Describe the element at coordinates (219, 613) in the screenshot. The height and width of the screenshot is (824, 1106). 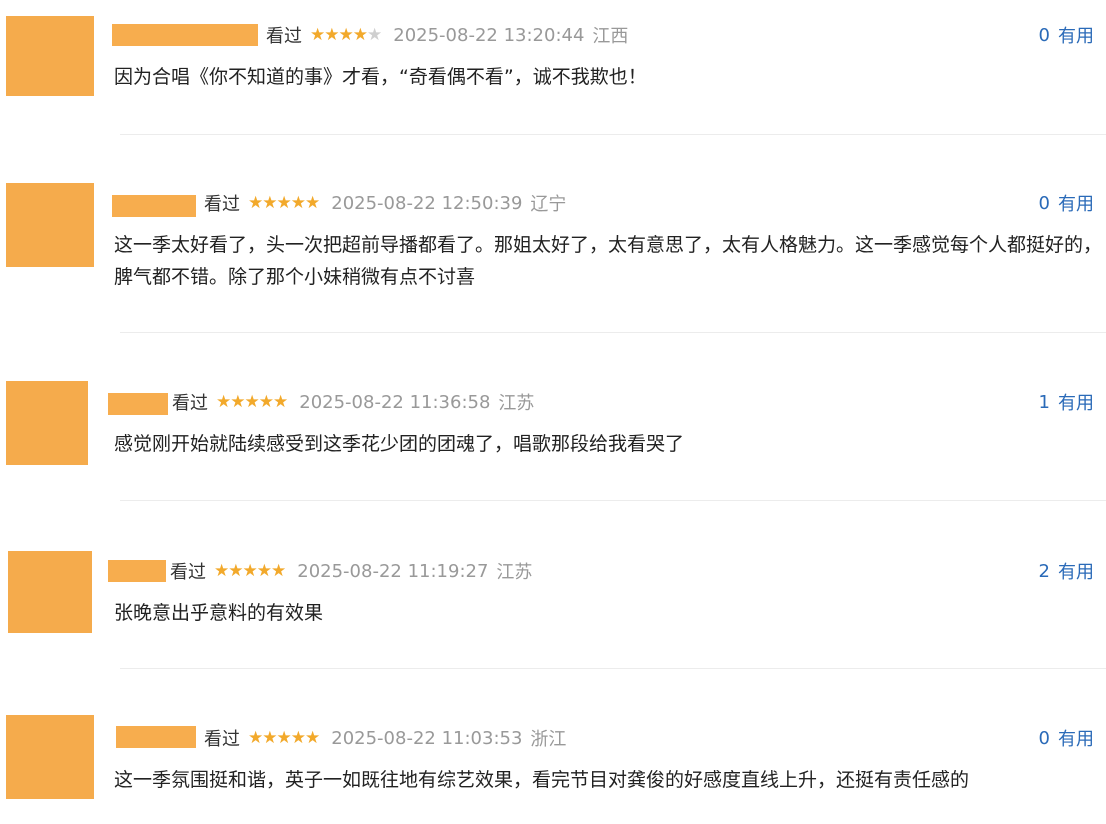
I see `review-text: 张晚意出乎意料的有效果` at that location.